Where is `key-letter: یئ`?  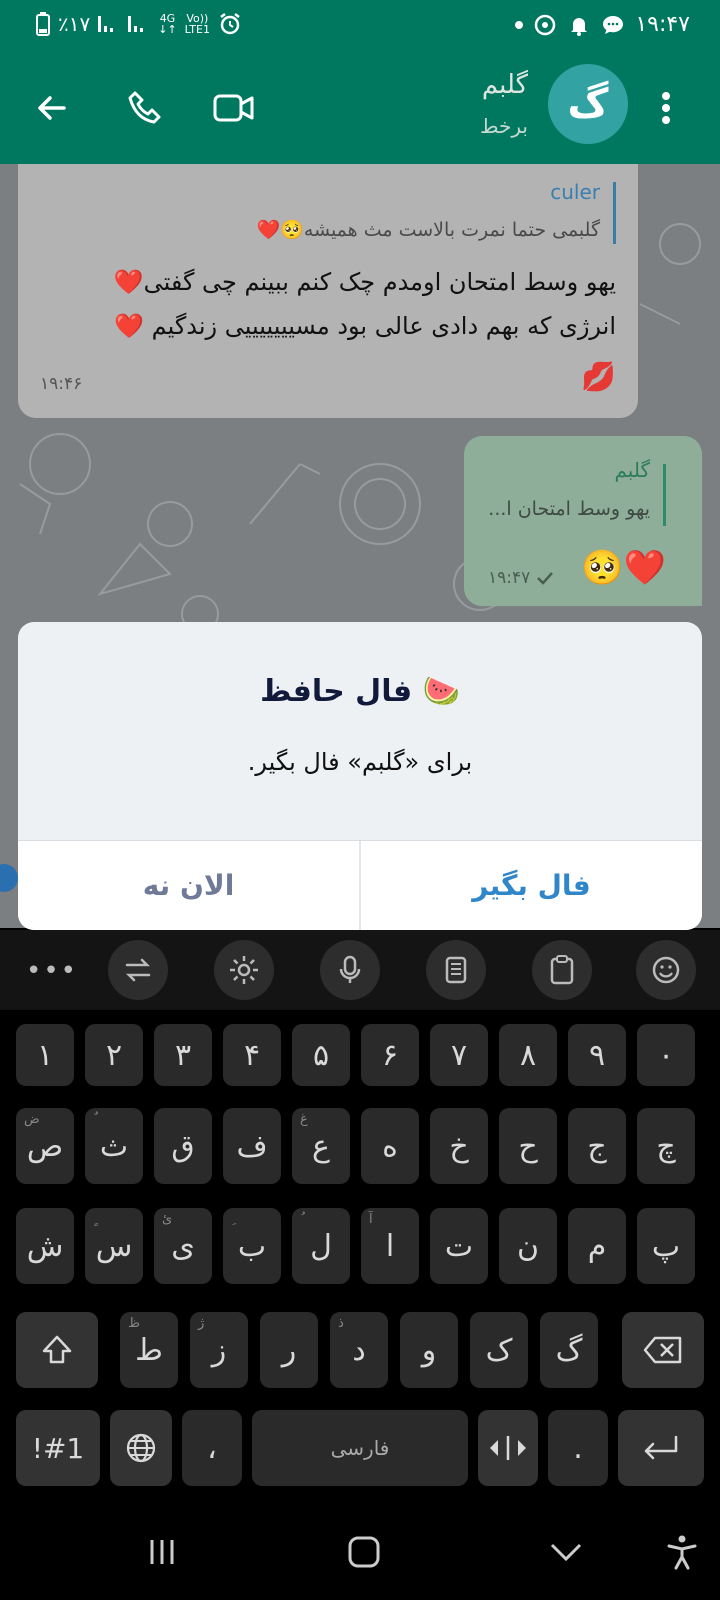
key-letter: یئ is located at coordinates (183, 1246).